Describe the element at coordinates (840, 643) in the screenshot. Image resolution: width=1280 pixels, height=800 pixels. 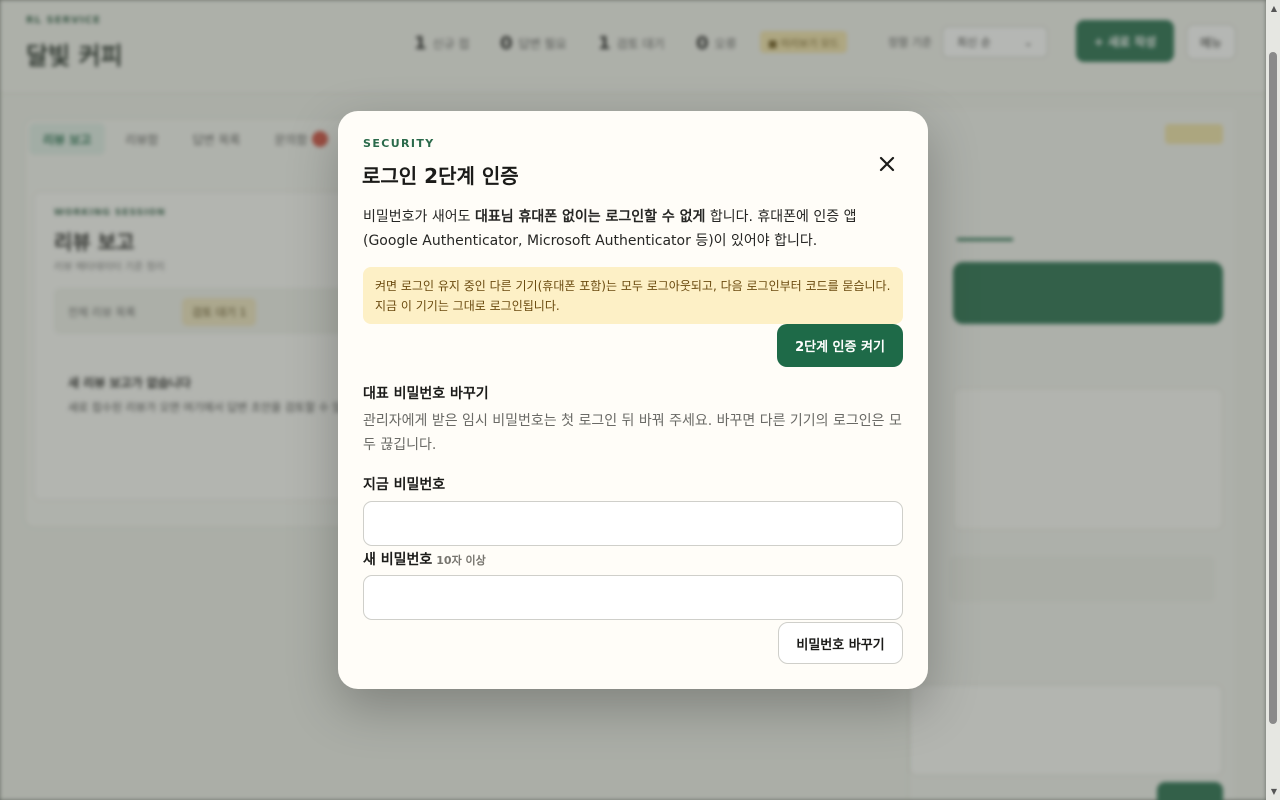
I see `change-password-button: 비밀번호 바꾸기` at that location.